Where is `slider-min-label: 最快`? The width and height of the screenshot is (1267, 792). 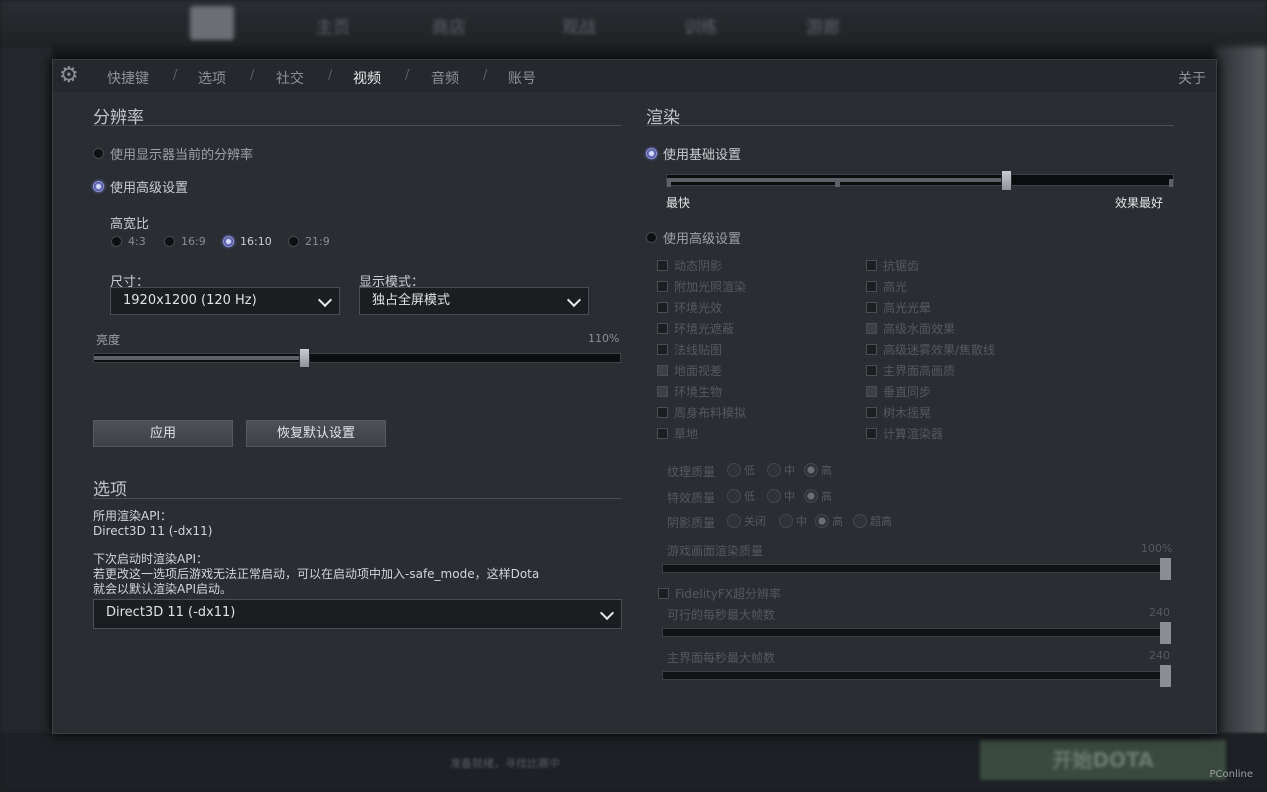
slider-min-label: 最快 is located at coordinates (678, 203).